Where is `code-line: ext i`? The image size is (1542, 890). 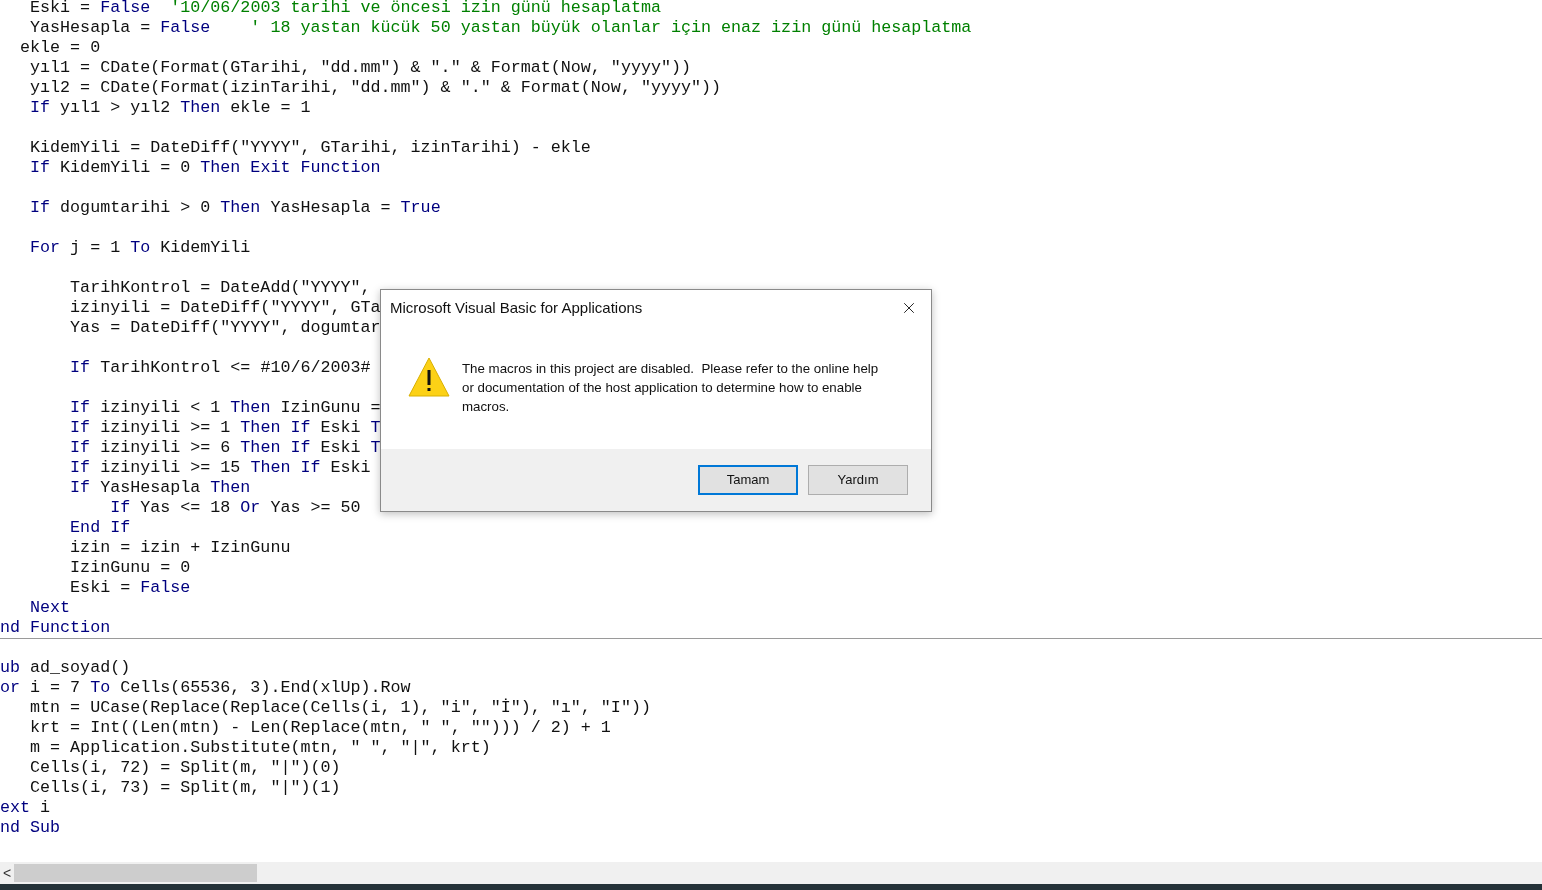
code-line: ext i is located at coordinates (25, 808).